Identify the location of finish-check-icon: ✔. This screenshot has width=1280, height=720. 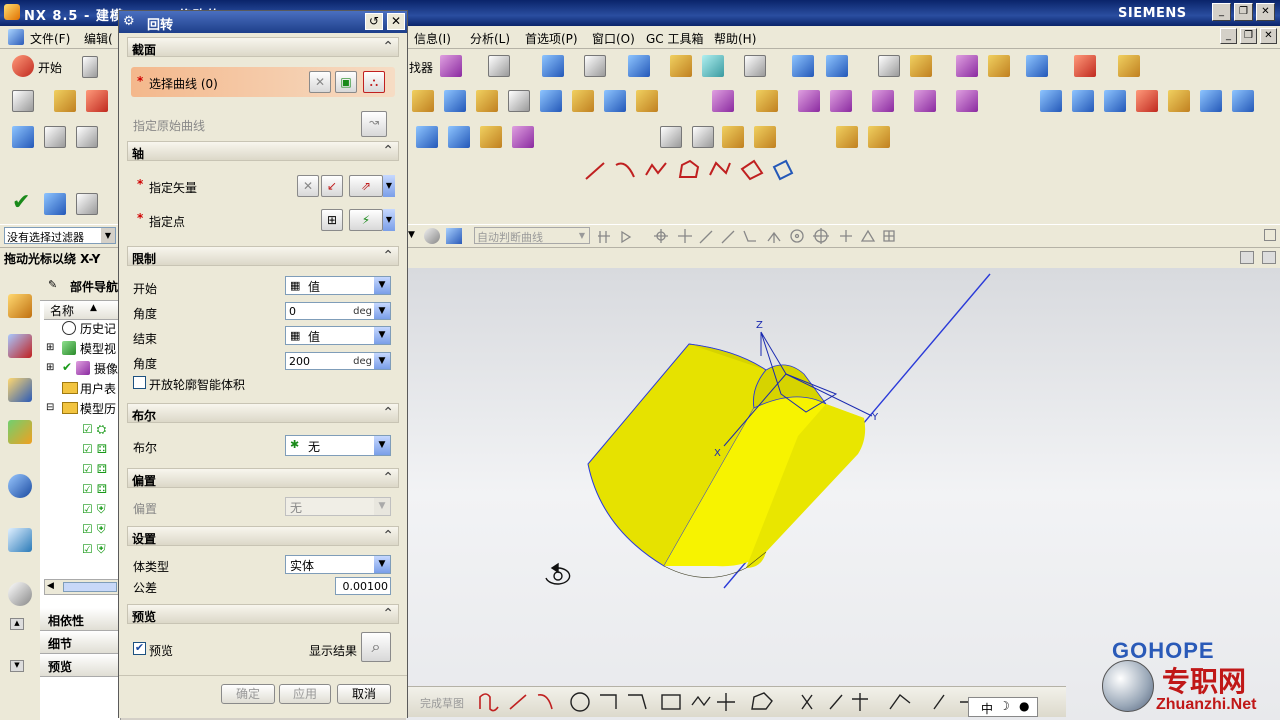
(23, 203).